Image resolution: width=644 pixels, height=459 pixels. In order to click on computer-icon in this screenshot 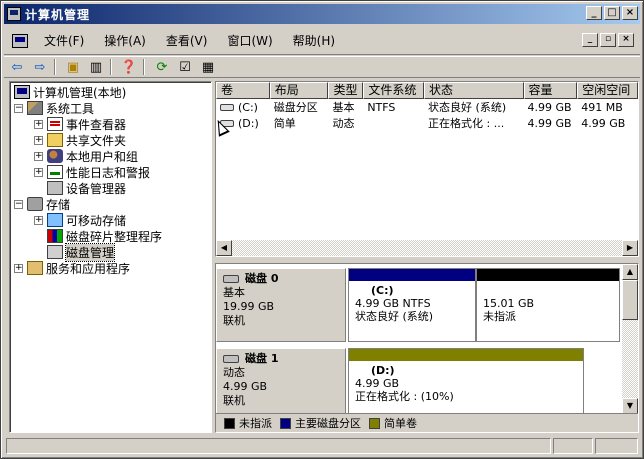, I will do `click(22, 92)`.